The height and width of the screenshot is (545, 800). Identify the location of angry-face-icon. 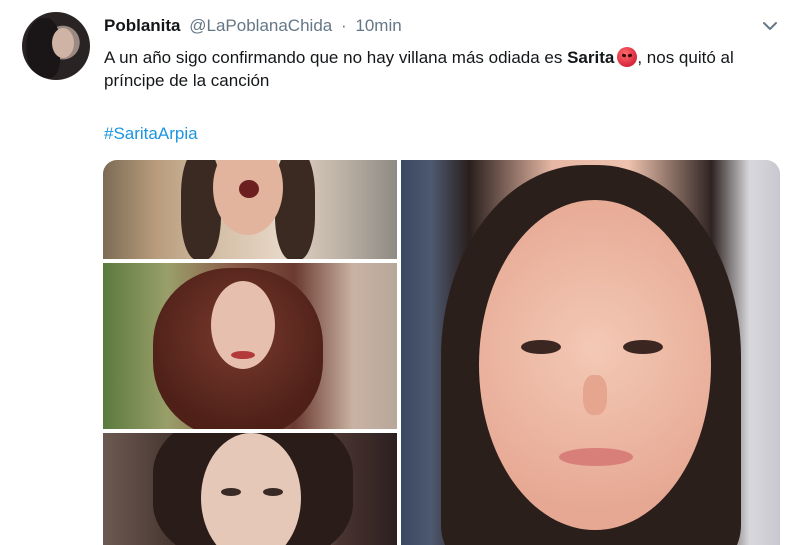
(627, 57).